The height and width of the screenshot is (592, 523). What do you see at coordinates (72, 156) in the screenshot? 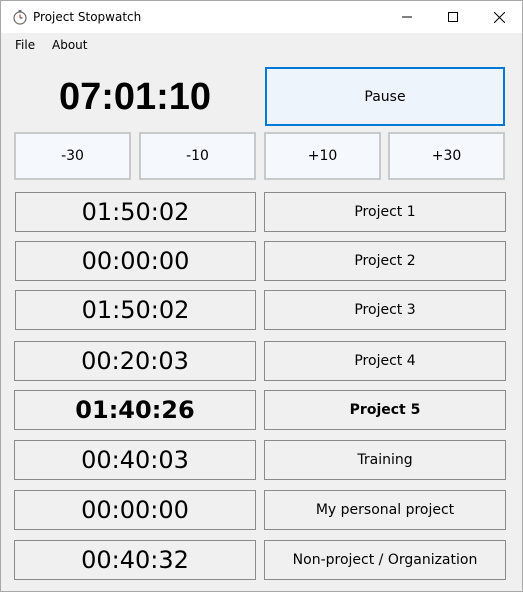
I see `minus-30-button: -30` at bounding box center [72, 156].